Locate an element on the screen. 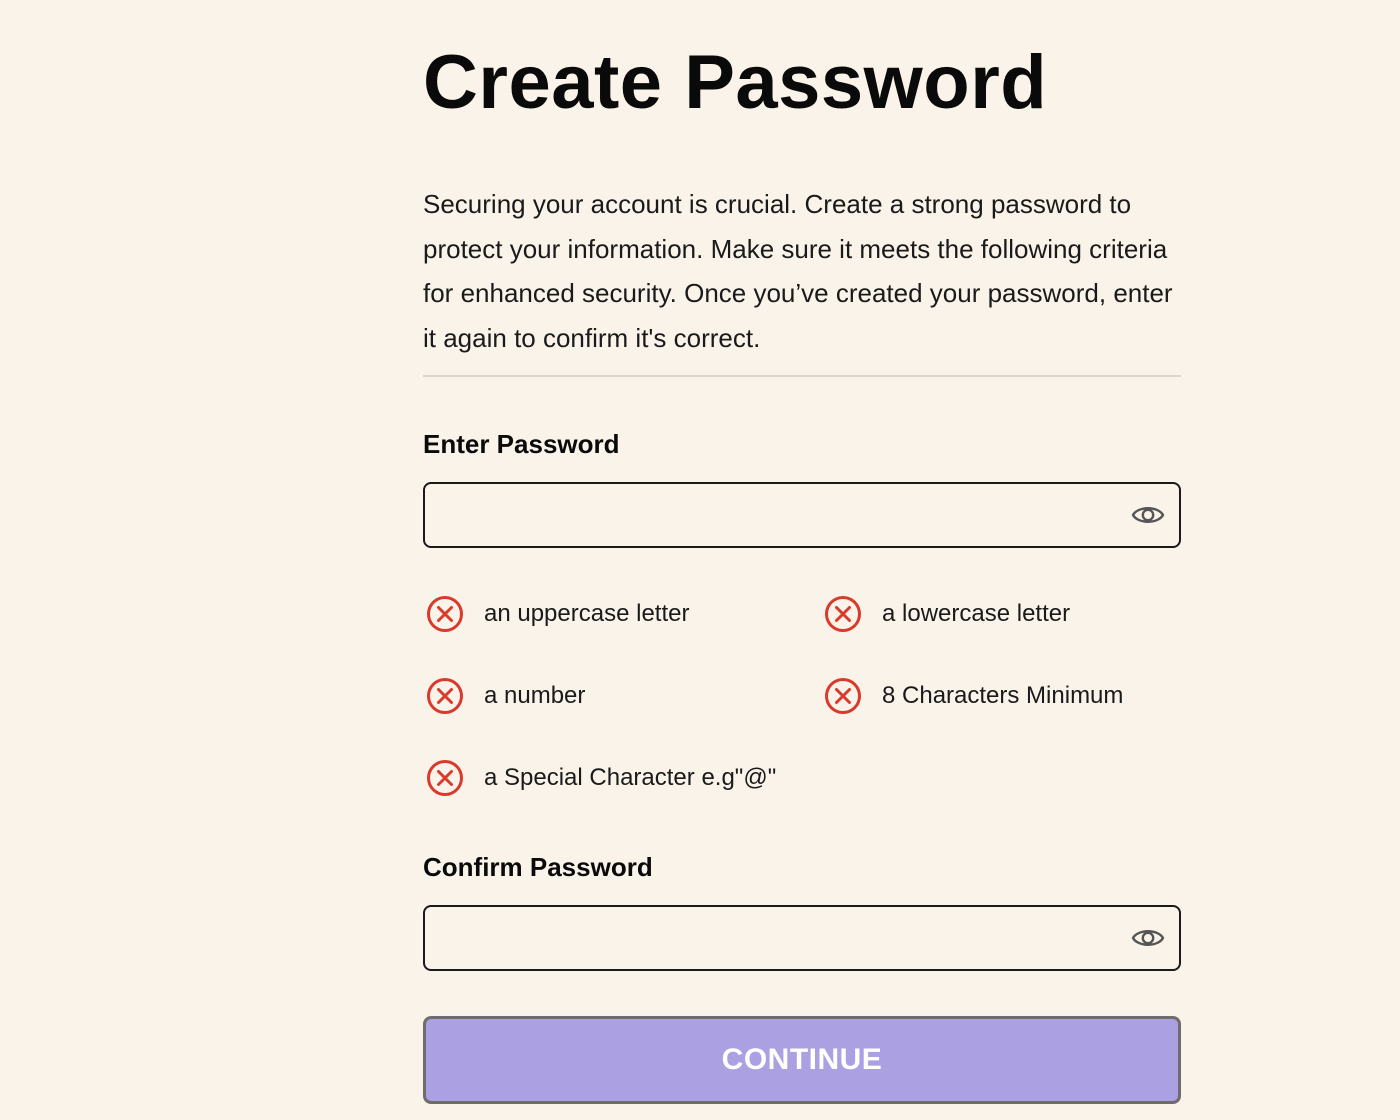  criterion-uppercase: an uppercase letter is located at coordinates (557, 614).